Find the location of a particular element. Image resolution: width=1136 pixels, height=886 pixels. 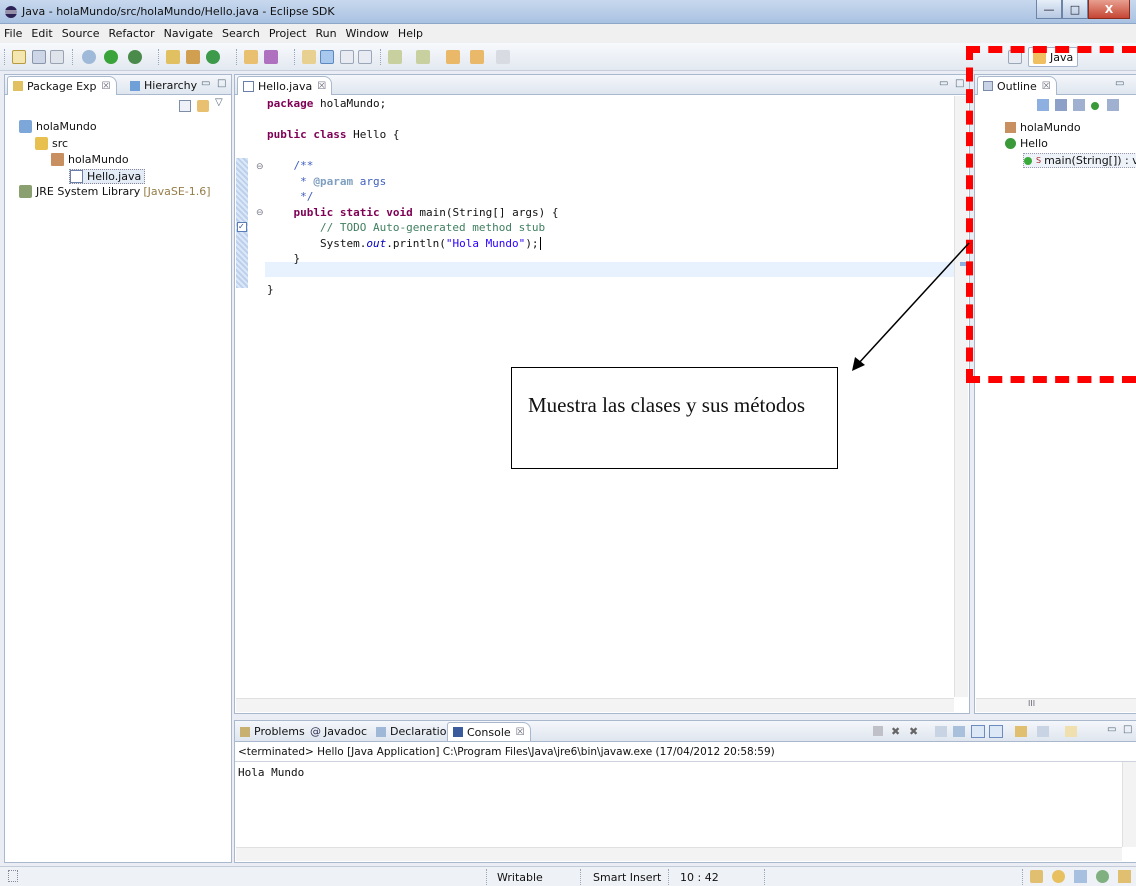

hide-static-icon is located at coordinates (1079, 105).